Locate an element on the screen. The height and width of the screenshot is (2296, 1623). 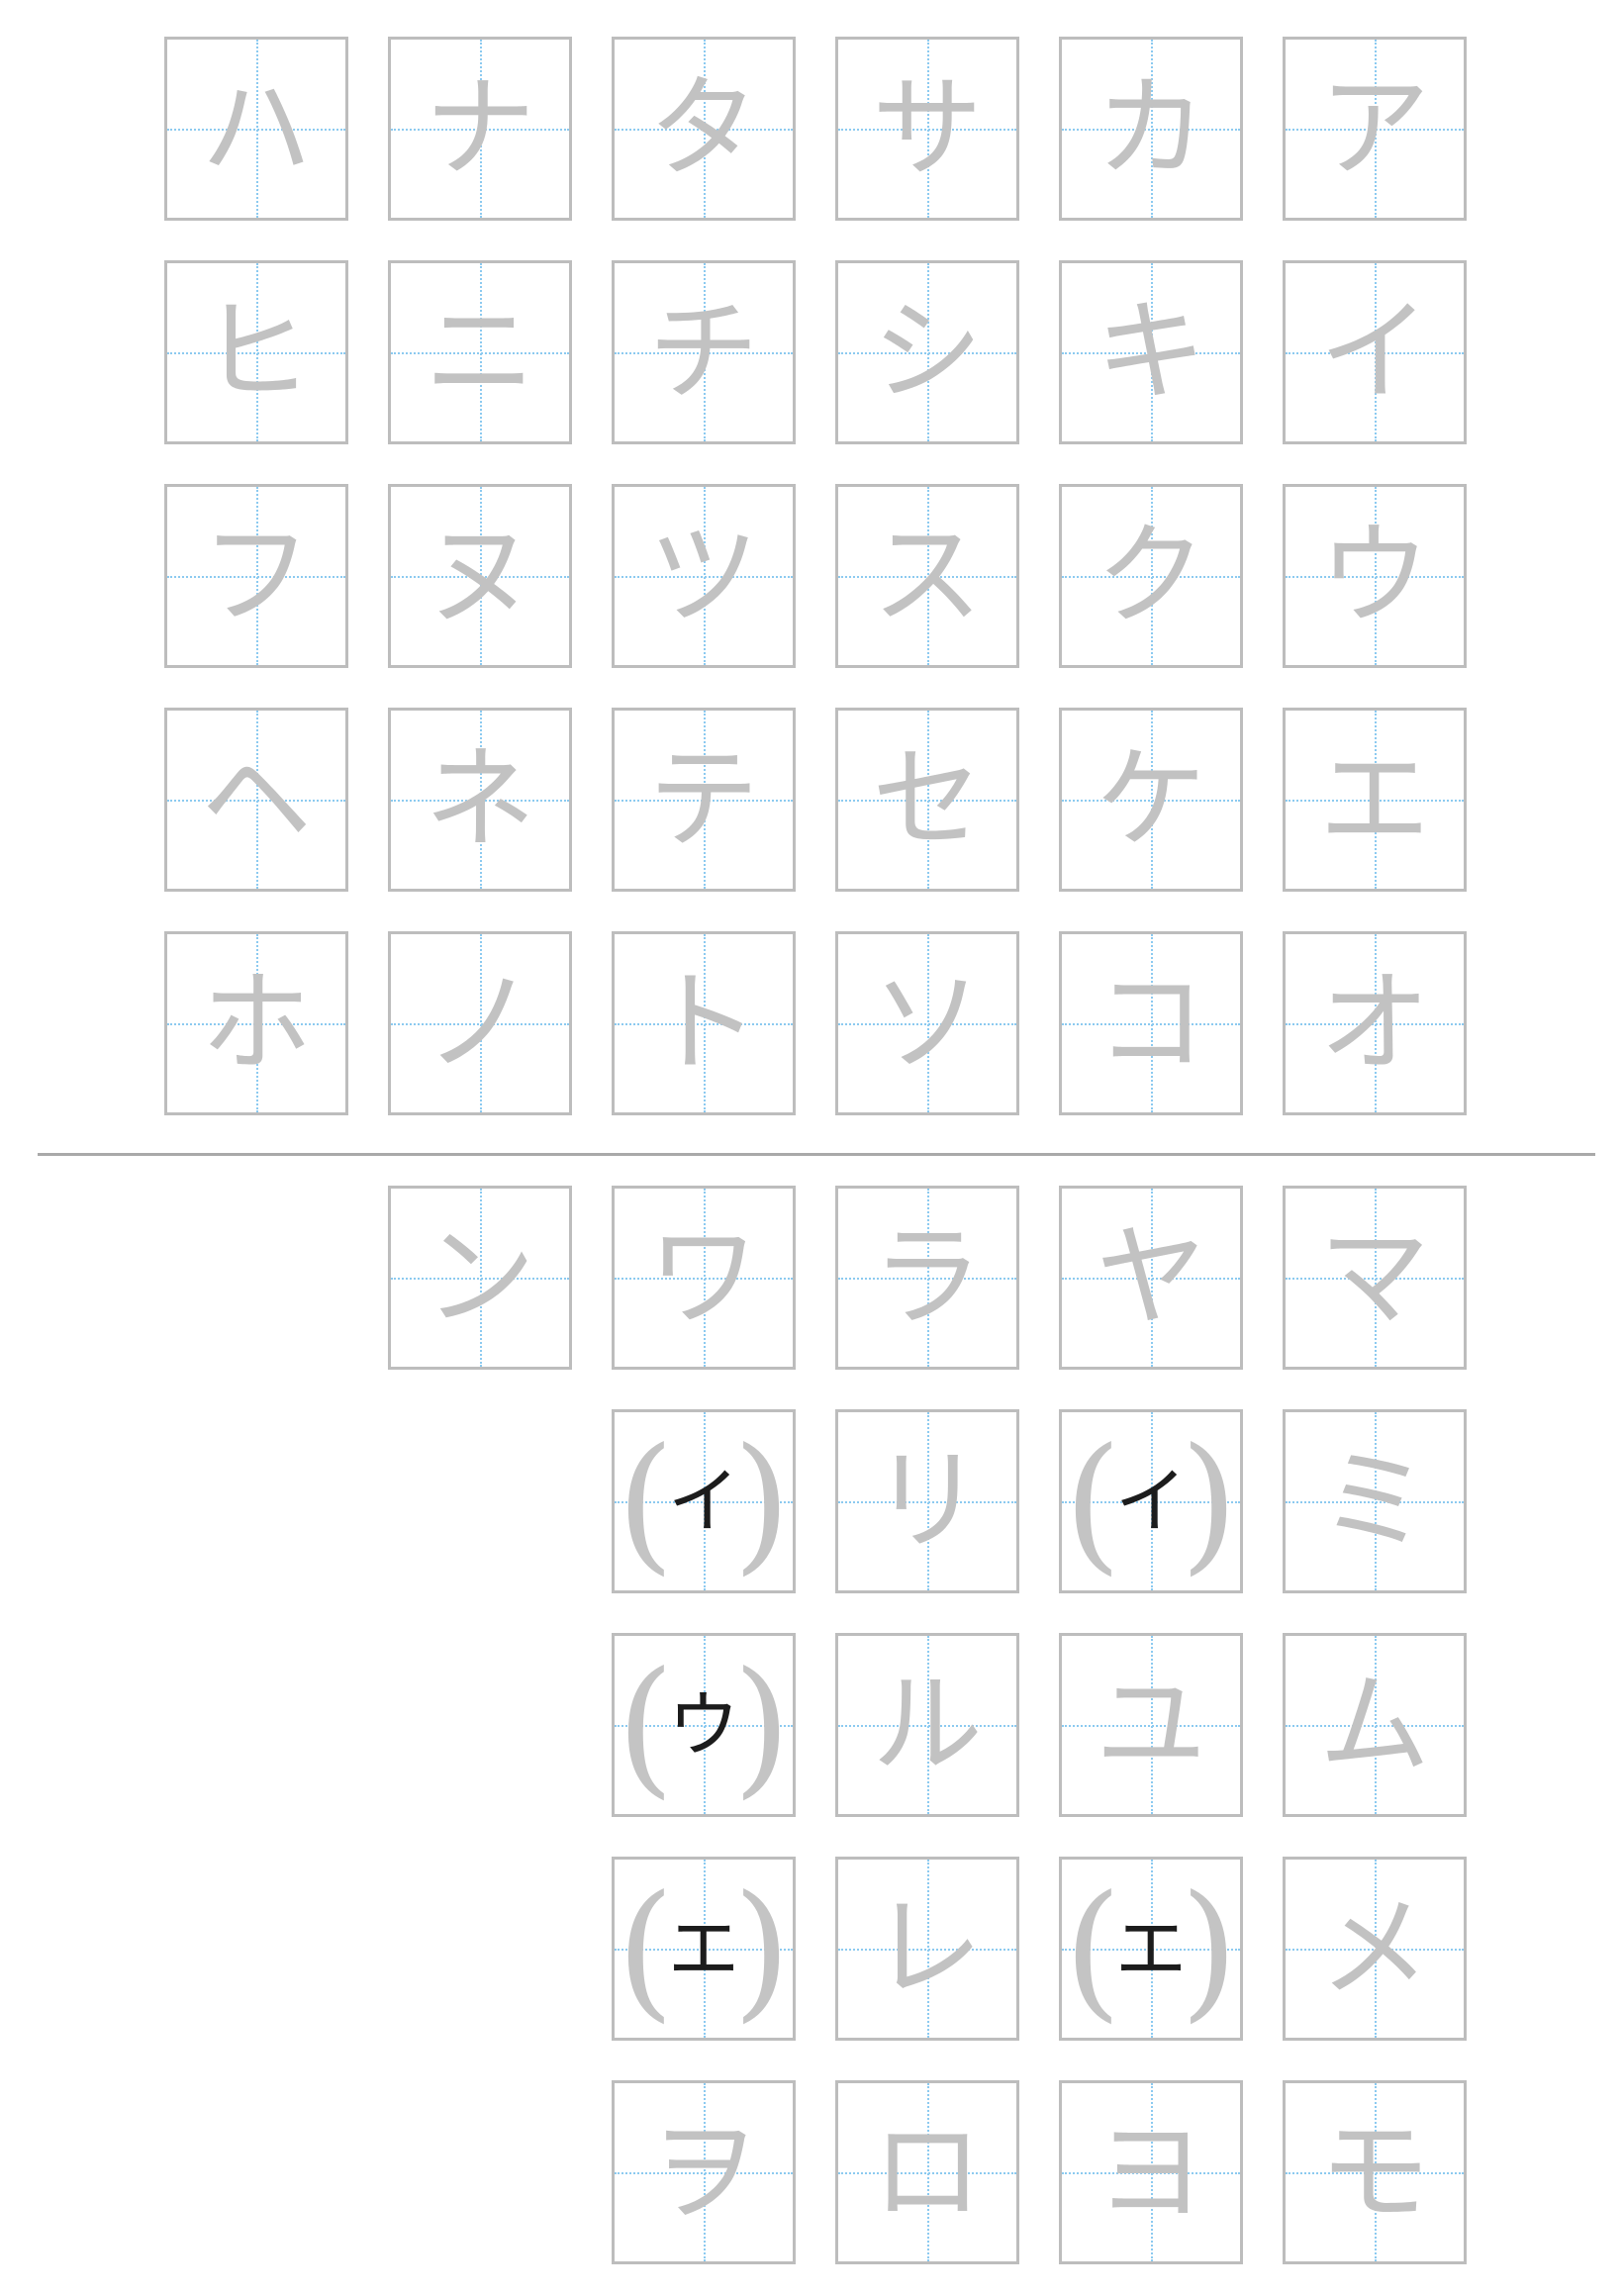
katakana-trace-character: ミ is located at coordinates (1374, 1501).